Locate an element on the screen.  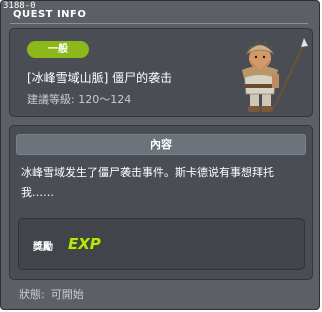
exp-icon: EXP is located at coordinates (86, 243).